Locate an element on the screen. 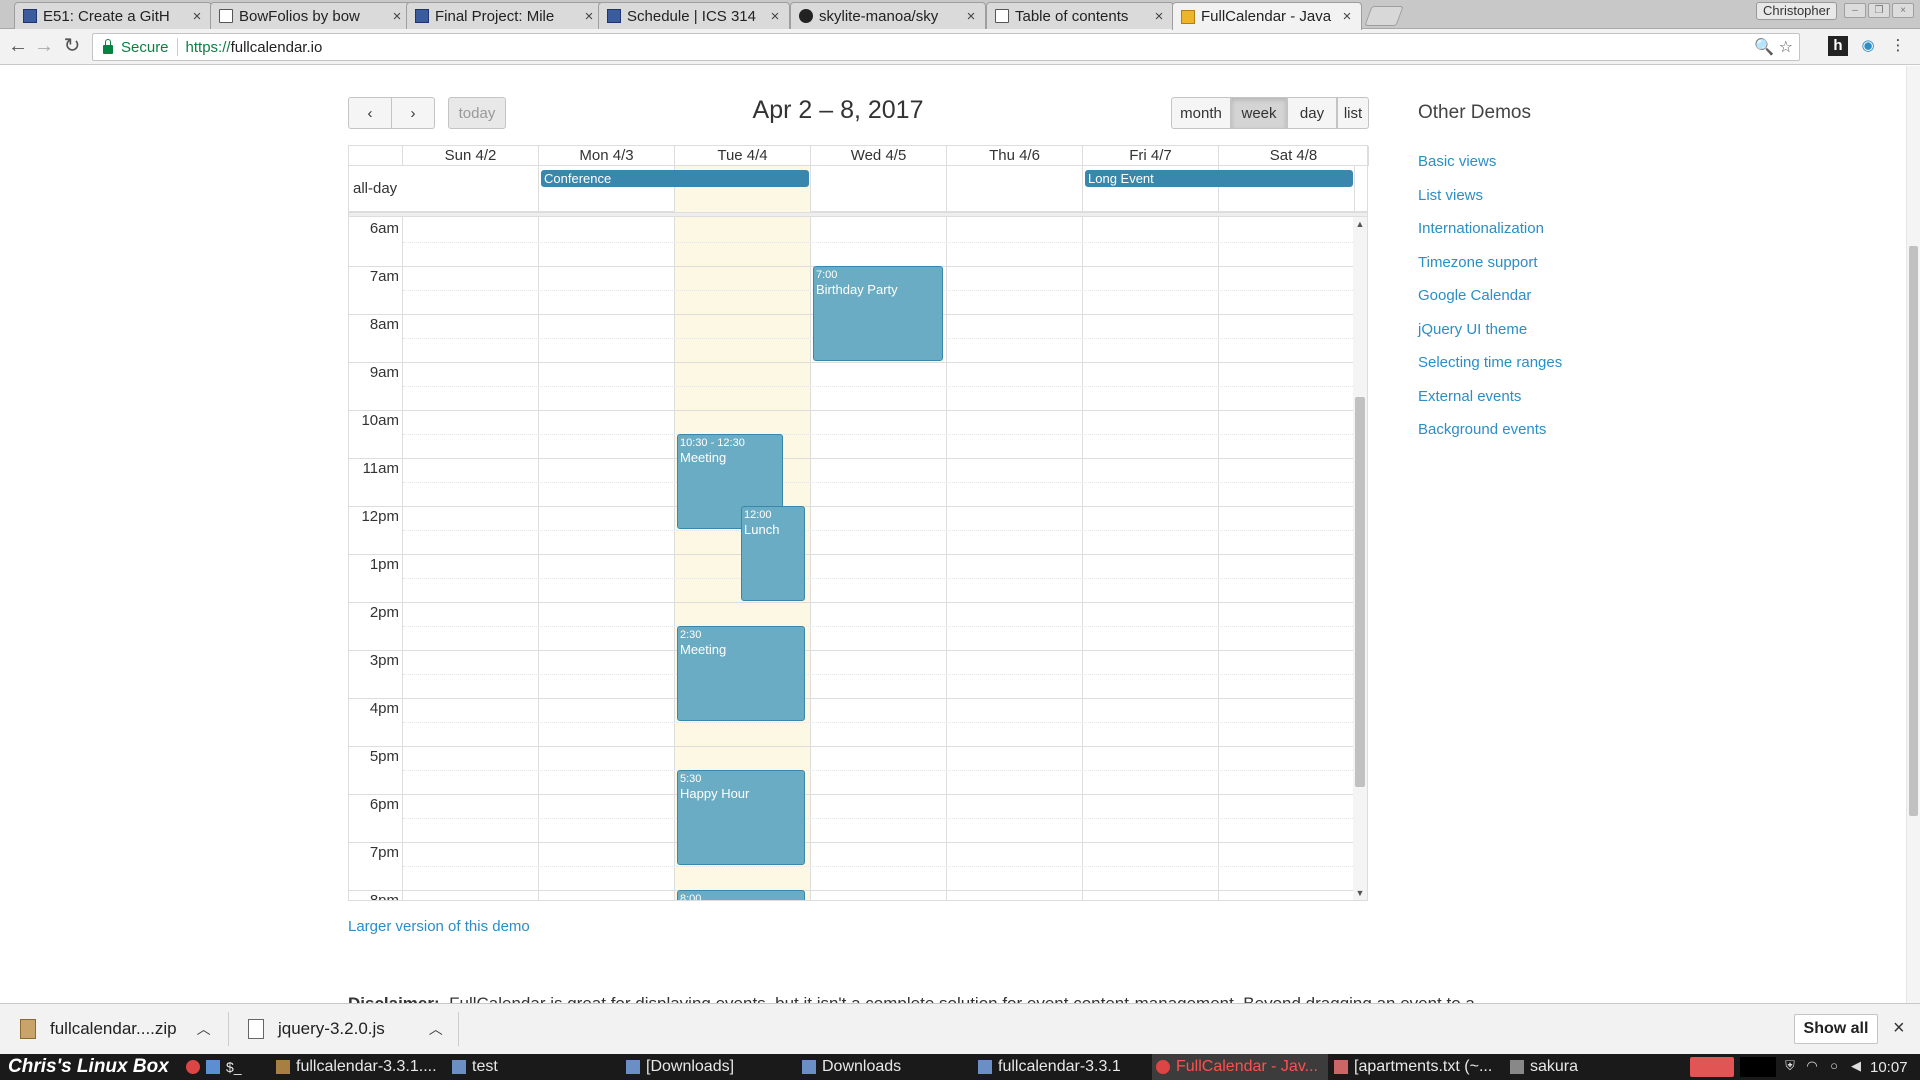  volume-tray-icon: ◀ is located at coordinates (1856, 1066).